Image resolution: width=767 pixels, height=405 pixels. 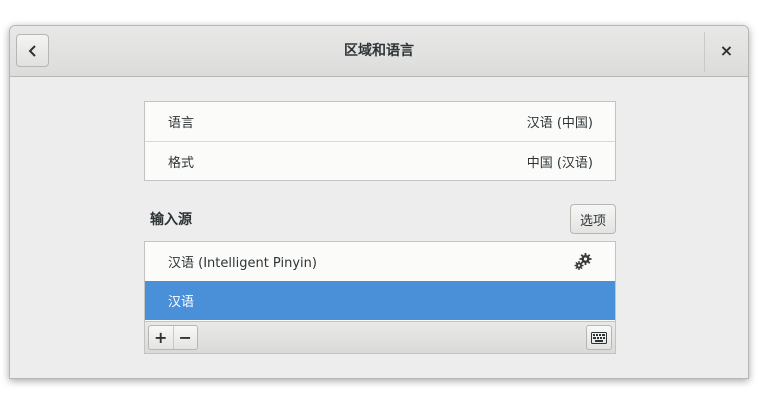 I want to click on add-button: +, so click(x=161, y=337).